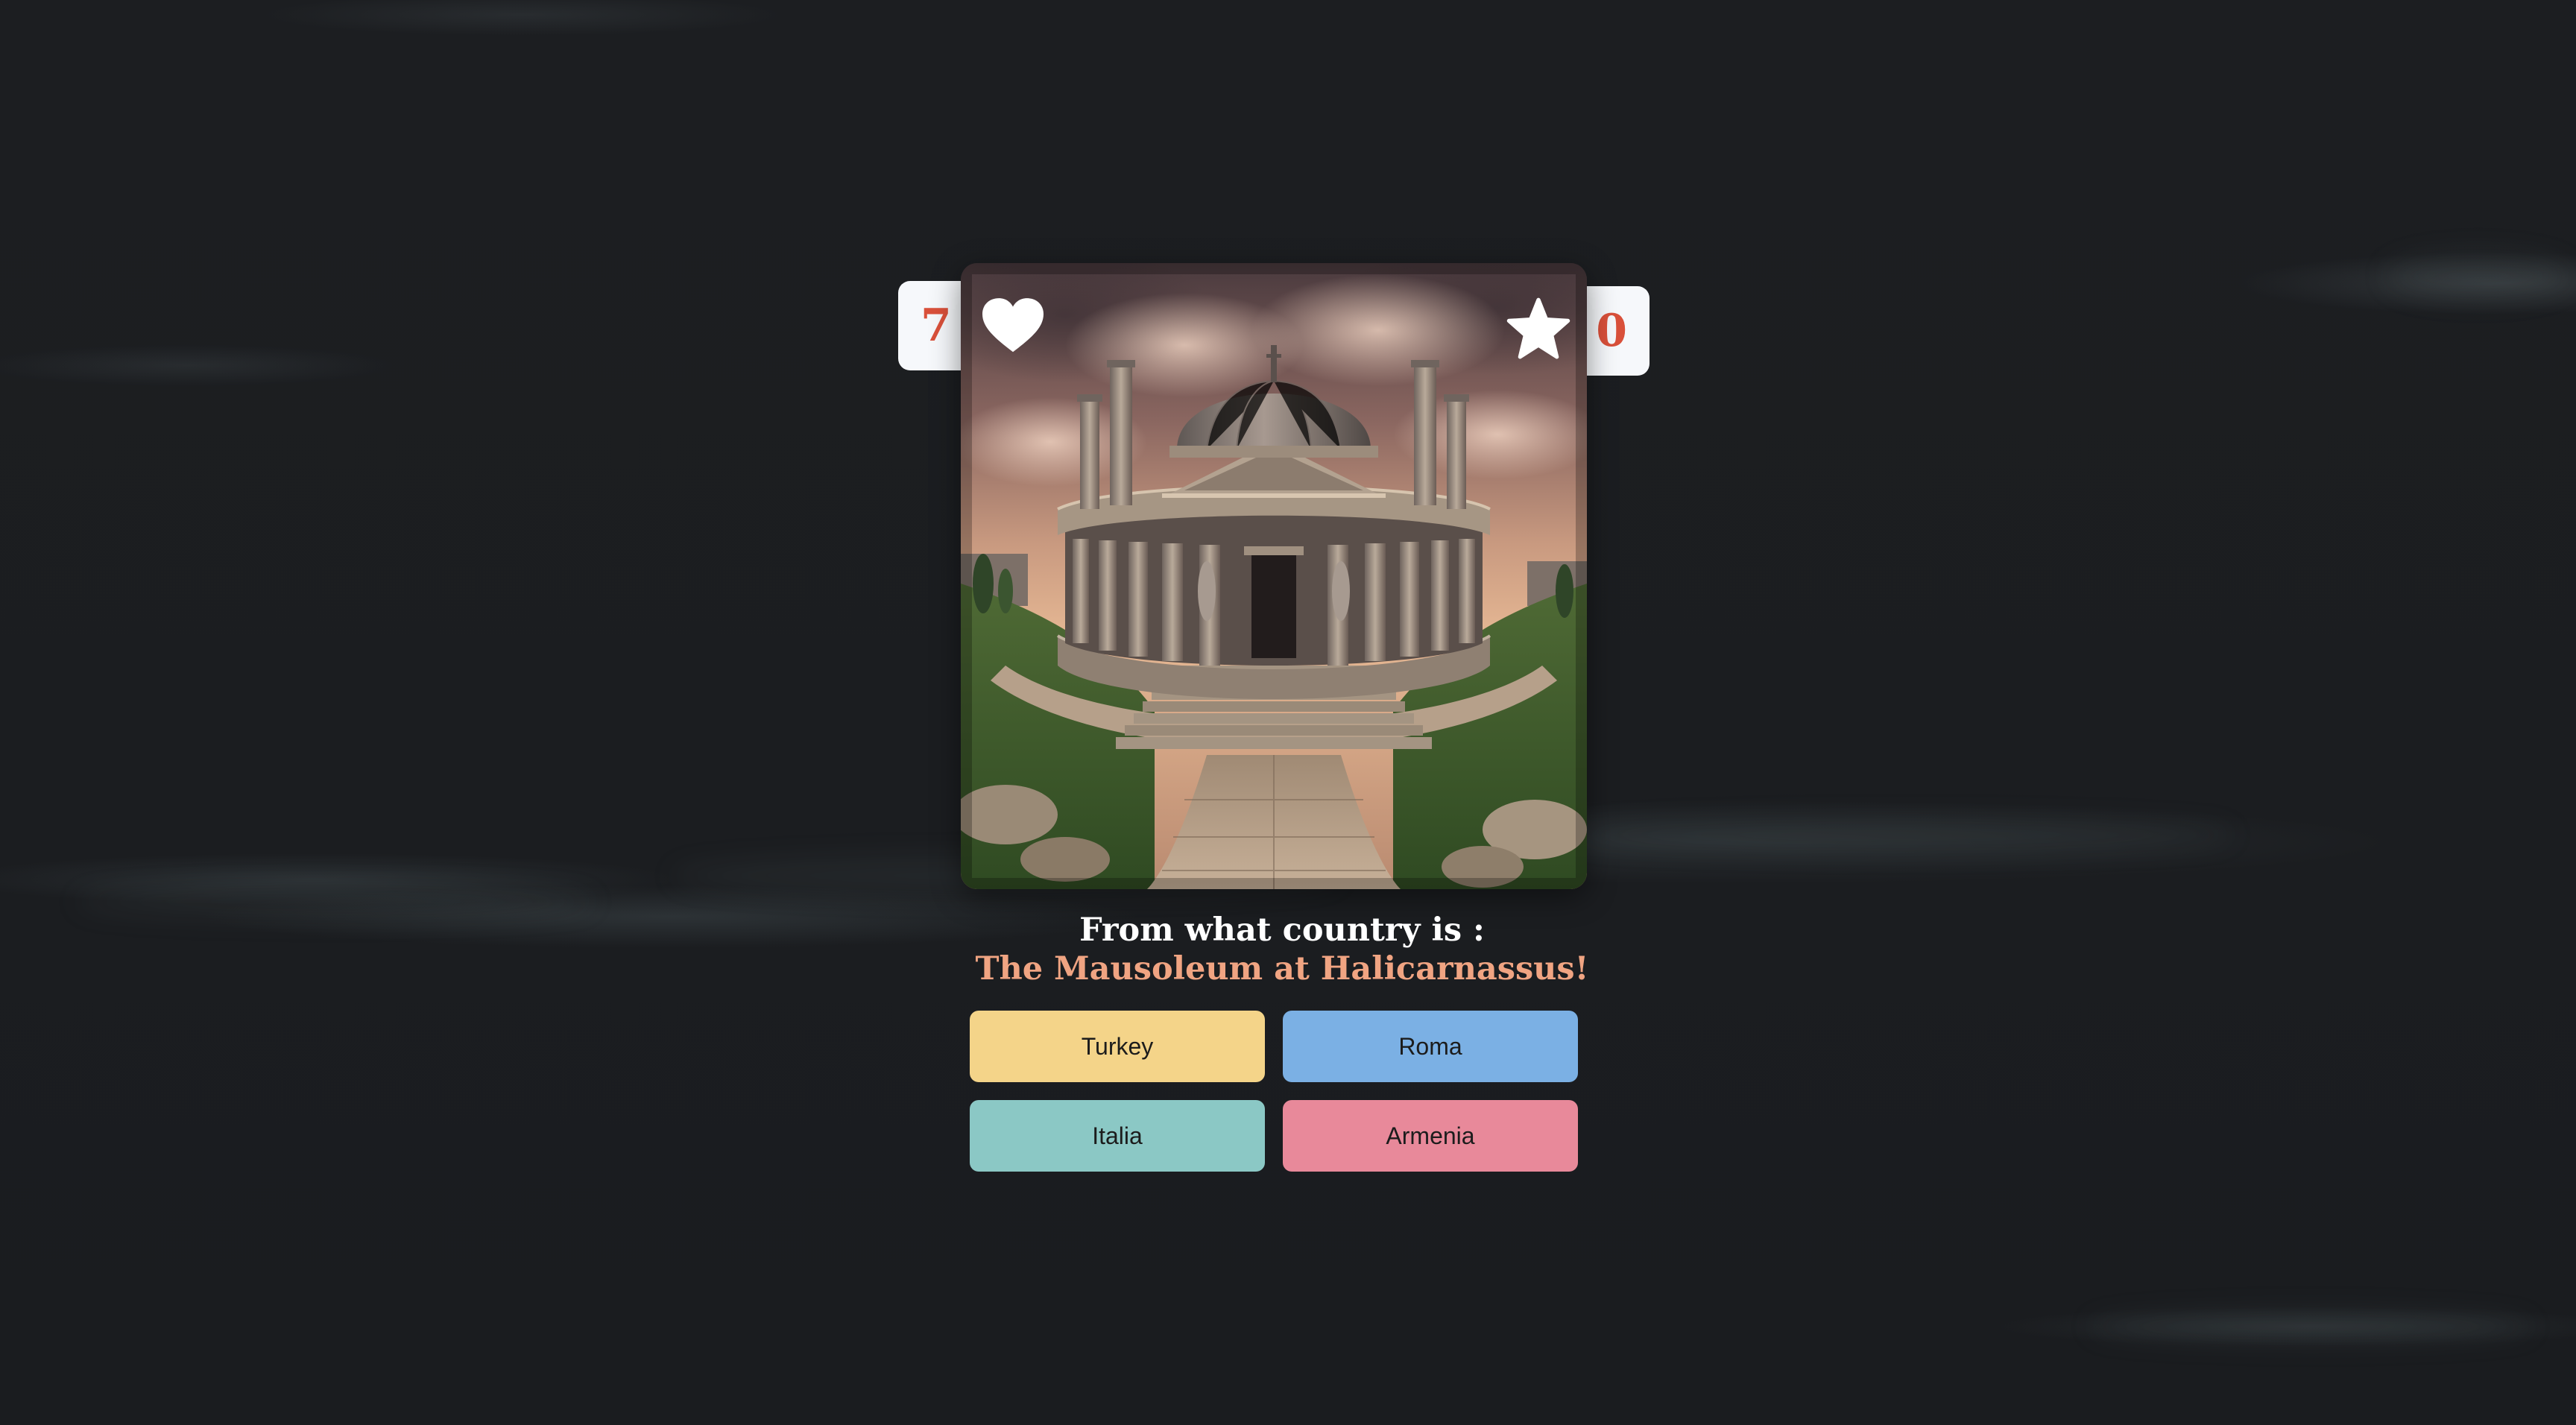 The width and height of the screenshot is (2576, 1425). Describe the element at coordinates (1274, 1091) in the screenshot. I see `answer-grid: Turkey Roma Italia Armenia` at that location.